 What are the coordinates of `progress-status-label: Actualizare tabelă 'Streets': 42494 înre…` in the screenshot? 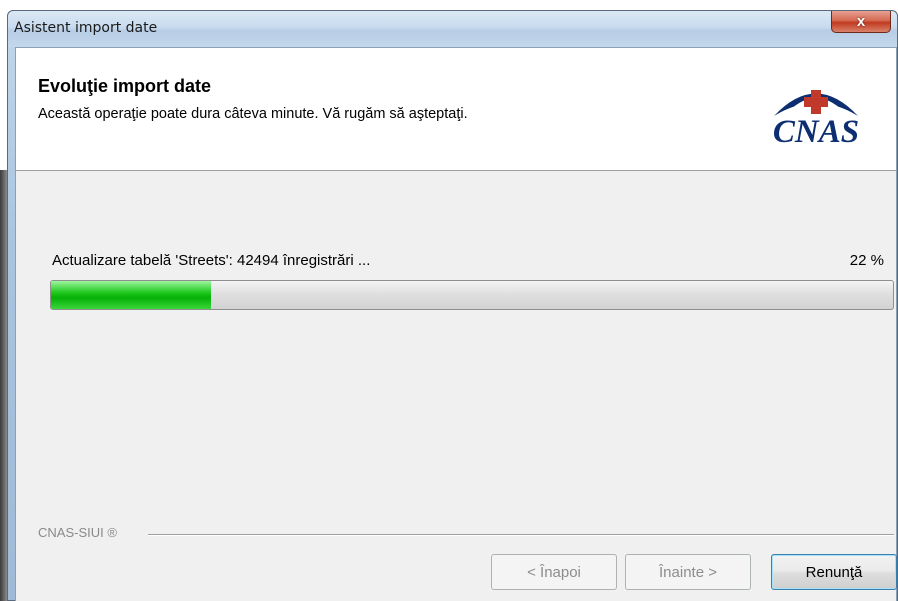 It's located at (211, 260).